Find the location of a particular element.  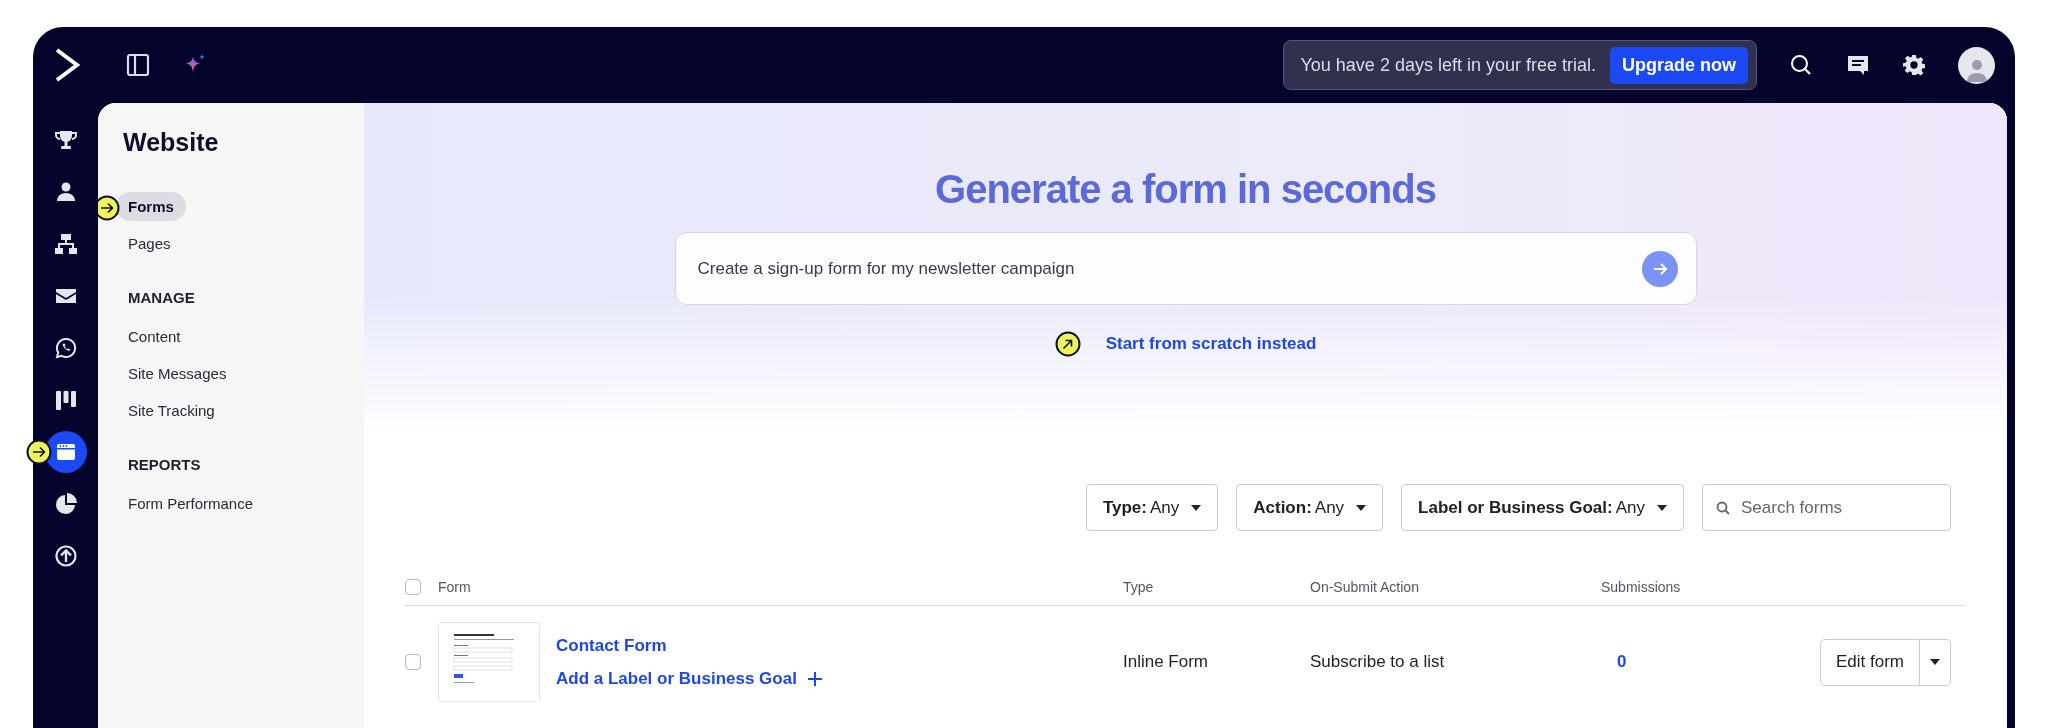

trial-message: You have 2 days left in your free trial. is located at coordinates (1448, 65).